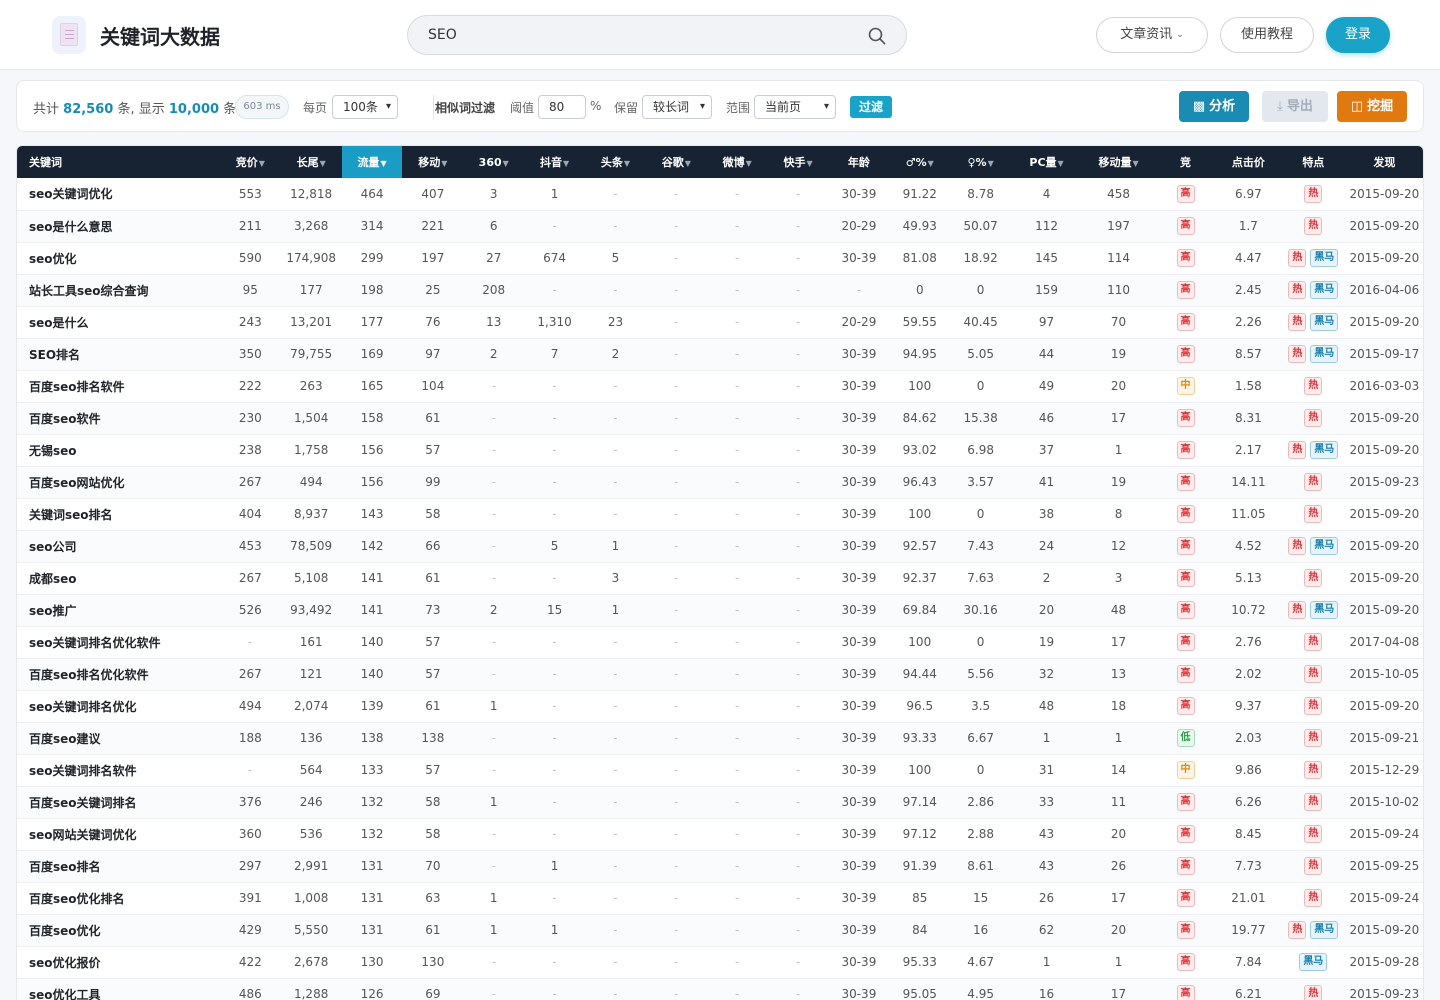 The width and height of the screenshot is (1440, 1000). Describe the element at coordinates (677, 107) in the screenshot. I see `keep-select: 较长词 ▾` at that location.